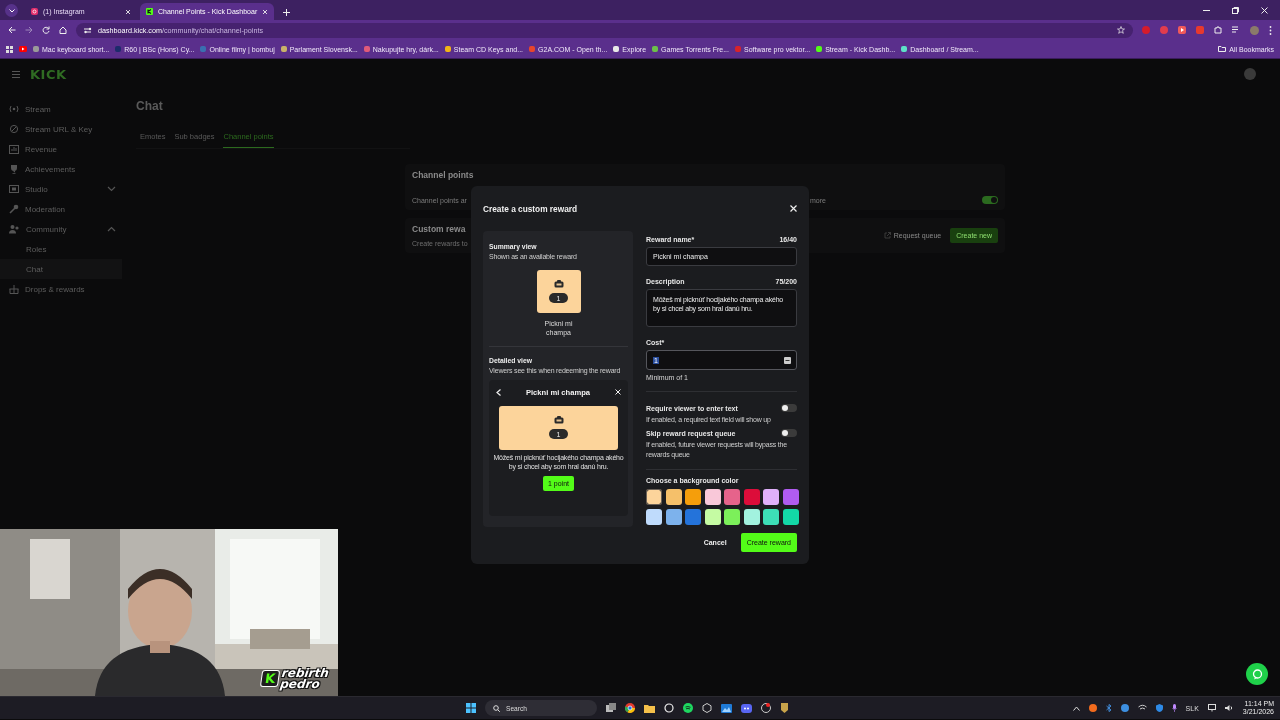 The image size is (1280, 720). What do you see at coordinates (787, 360) in the screenshot?
I see `spinner-icon` at bounding box center [787, 360].